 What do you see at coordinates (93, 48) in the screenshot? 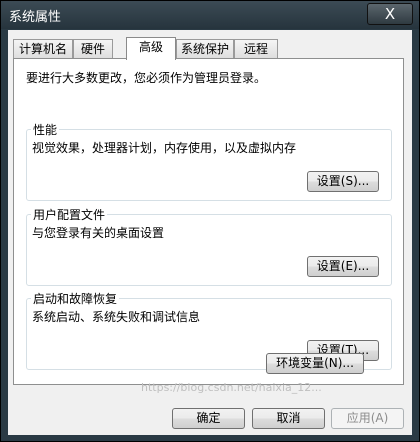
I see `tab-hardware: 硬件` at bounding box center [93, 48].